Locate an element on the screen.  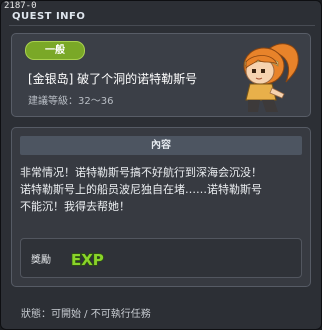
description-line: 非常情况！诺特勒斯号搞不好航行到深海会沉没！ is located at coordinates (141, 172).